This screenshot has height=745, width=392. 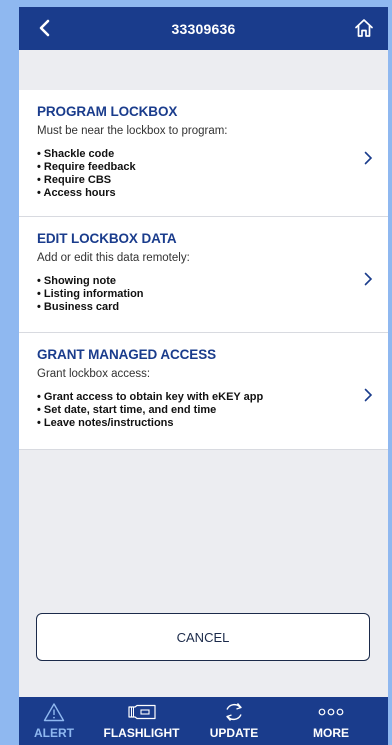 What do you see at coordinates (390, 372) in the screenshot?
I see `frame-right` at bounding box center [390, 372].